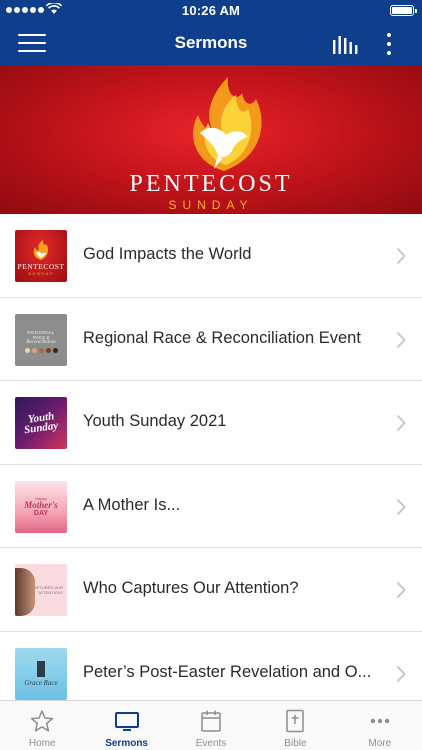 This screenshot has width=422, height=750. I want to click on sermon-thumbnail: Youth Sunday, so click(41, 423).